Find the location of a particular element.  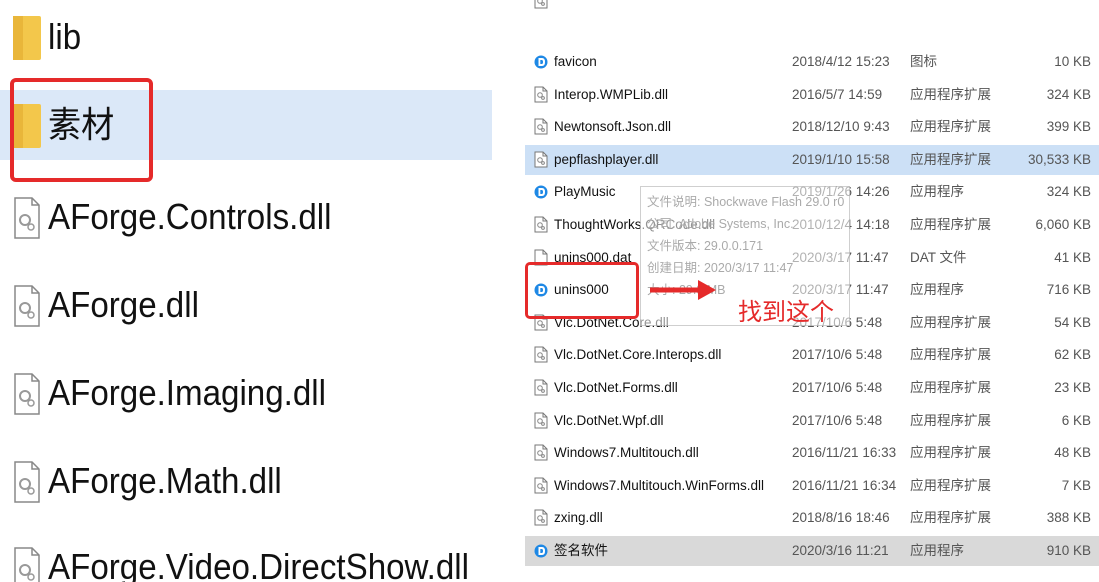

file-name: Windows7.Multitouch.WinForms.dll is located at coordinates (659, 485).